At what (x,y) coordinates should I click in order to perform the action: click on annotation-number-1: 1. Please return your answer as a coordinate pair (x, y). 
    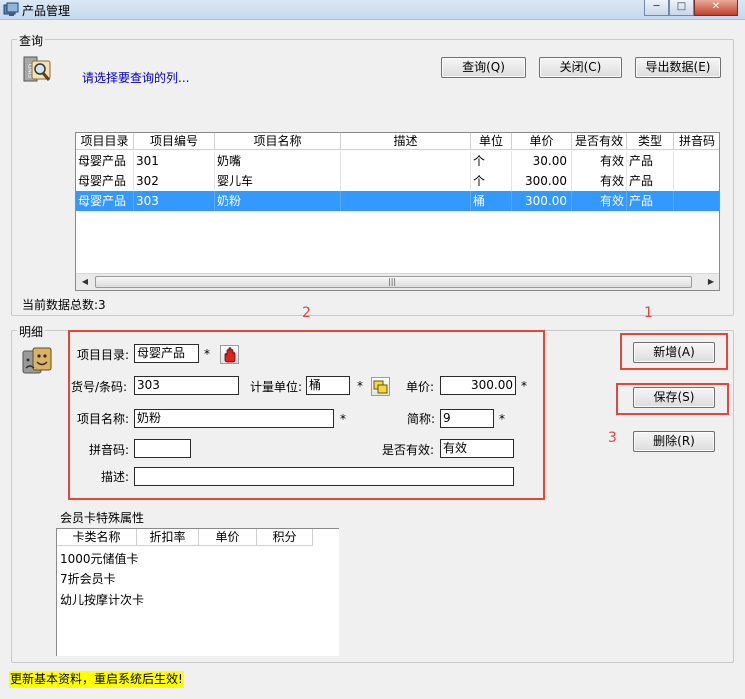
    Looking at the image, I should click on (648, 313).